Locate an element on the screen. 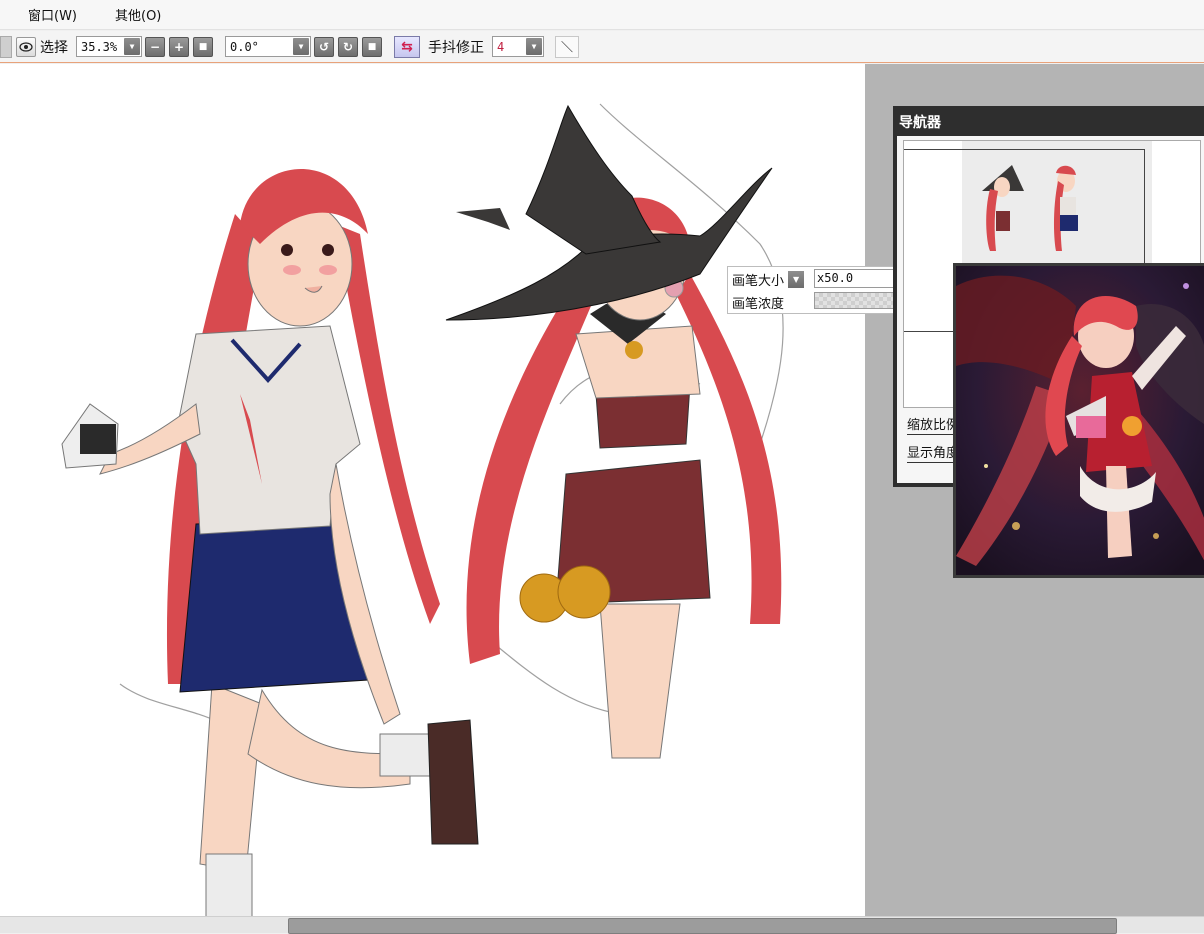  scrollbar-thumb is located at coordinates (702, 926).